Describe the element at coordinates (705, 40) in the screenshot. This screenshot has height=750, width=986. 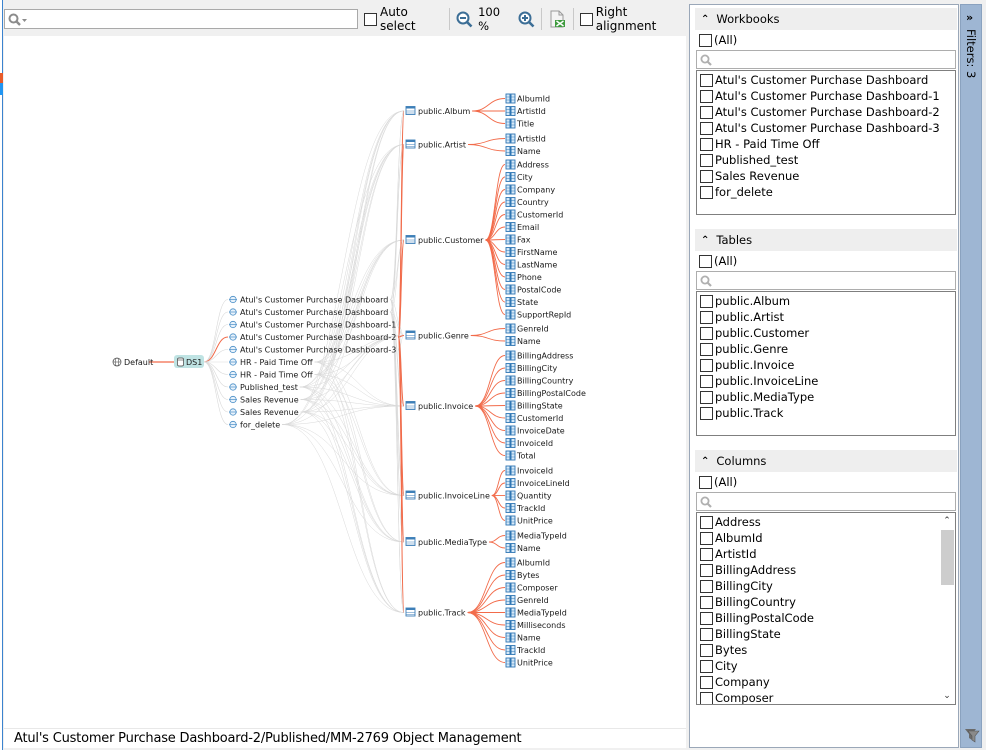
I see `workbooks-all-checkbox` at that location.